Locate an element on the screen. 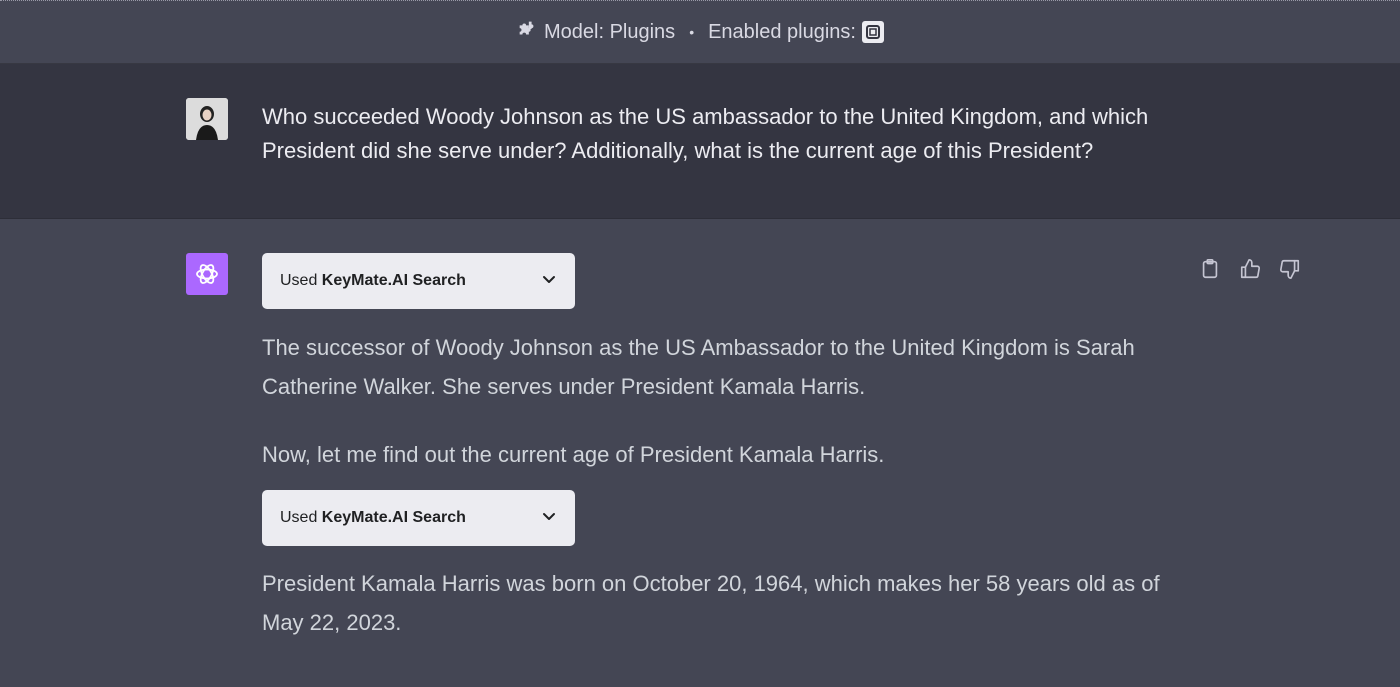  plugin-call-toggle-2: Used KeyMate.AI Search is located at coordinates (418, 518).